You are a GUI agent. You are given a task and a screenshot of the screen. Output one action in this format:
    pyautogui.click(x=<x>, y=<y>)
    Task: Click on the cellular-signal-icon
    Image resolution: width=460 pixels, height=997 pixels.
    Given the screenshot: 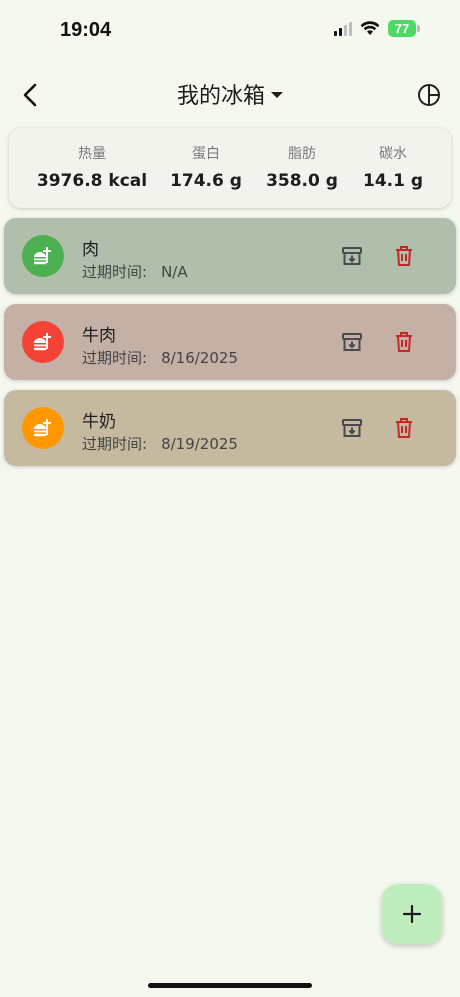 What is the action you would take?
    pyautogui.click(x=343, y=28)
    